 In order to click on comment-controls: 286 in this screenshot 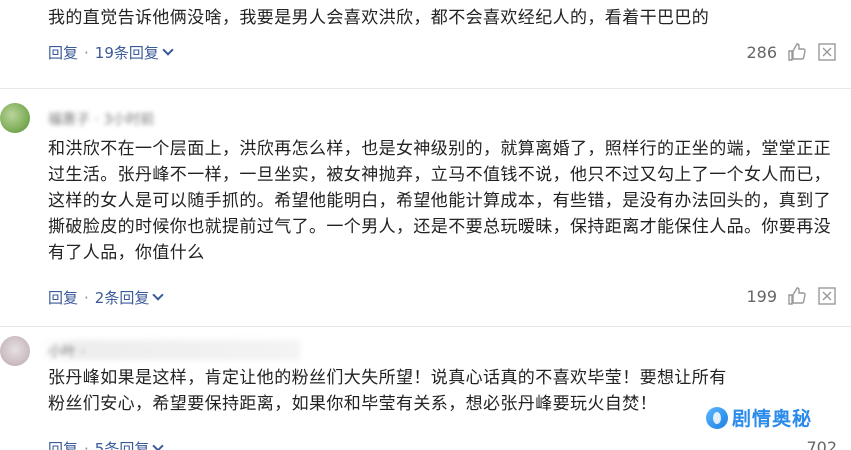, I will do `click(791, 52)`.